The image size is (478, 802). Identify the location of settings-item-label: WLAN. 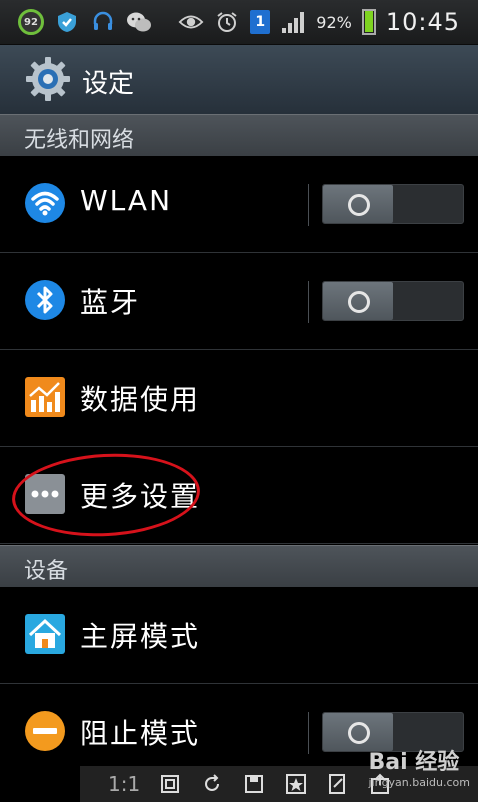
(126, 200).